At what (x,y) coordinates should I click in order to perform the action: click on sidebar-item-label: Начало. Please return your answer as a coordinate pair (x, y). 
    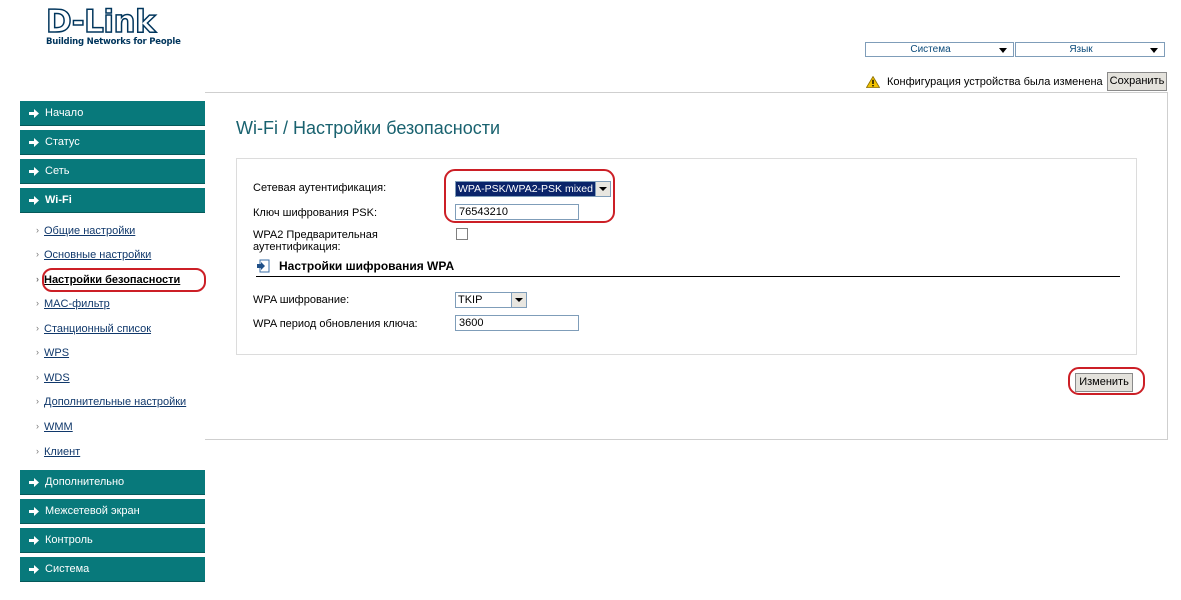
    Looking at the image, I should click on (64, 113).